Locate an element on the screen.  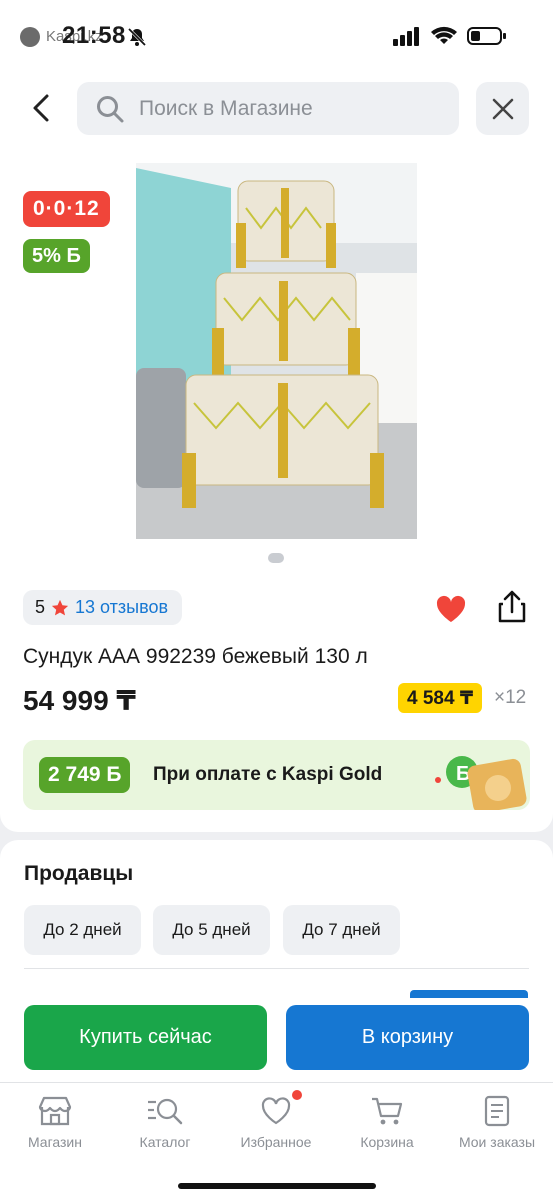
product-title: Сундук ААА 992239 бежевый 130 л is located at coordinates (195, 656).